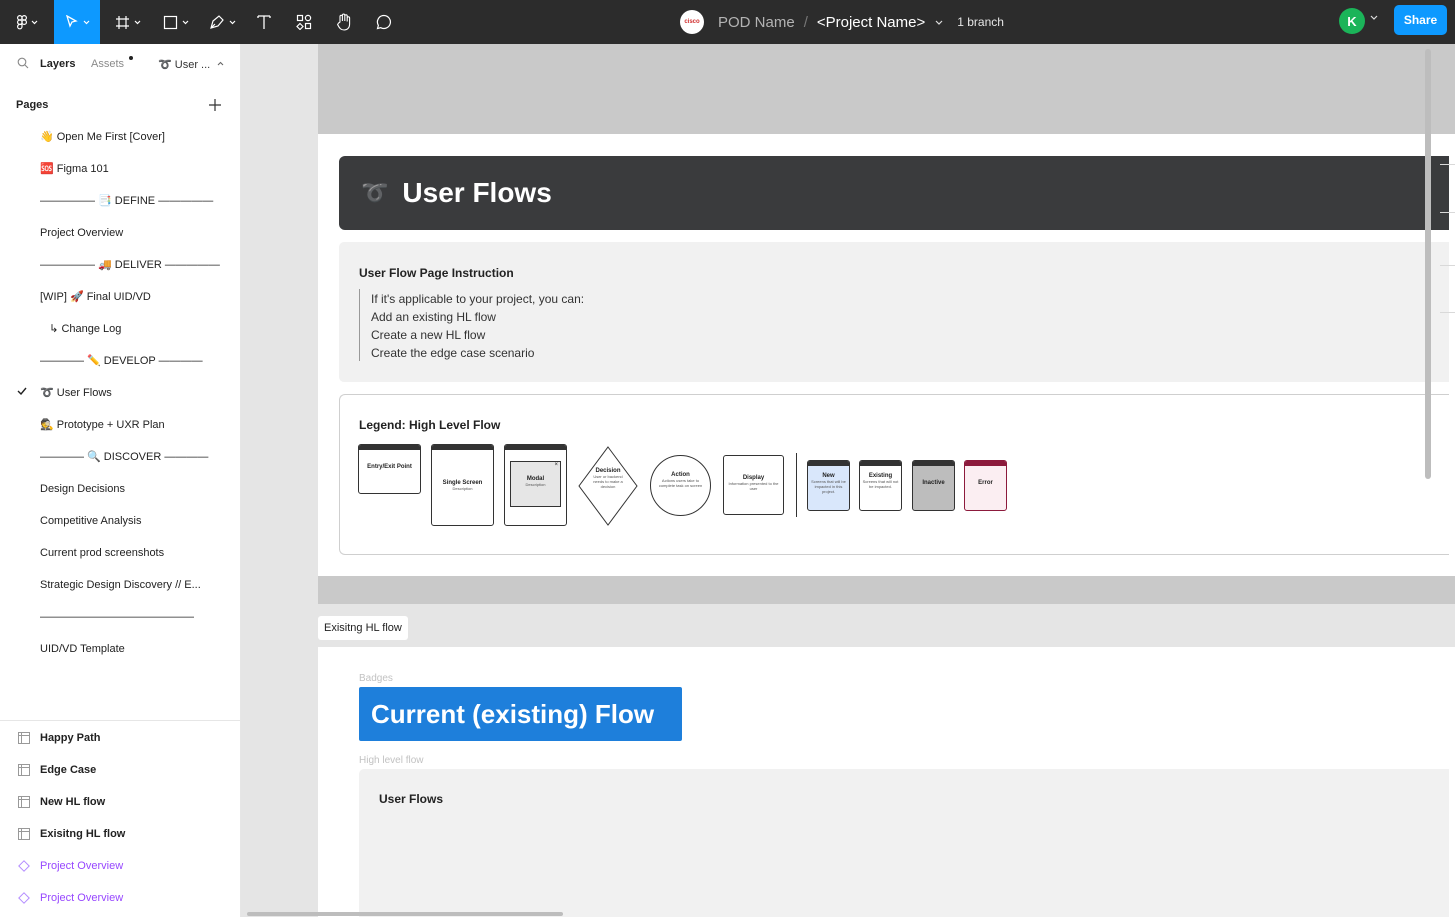 This screenshot has height=917, width=1455. What do you see at coordinates (82, 866) in the screenshot?
I see `layer-label: Project Overview` at bounding box center [82, 866].